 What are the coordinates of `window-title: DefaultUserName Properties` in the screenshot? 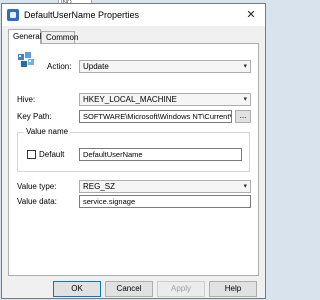 It's located at (82, 15).